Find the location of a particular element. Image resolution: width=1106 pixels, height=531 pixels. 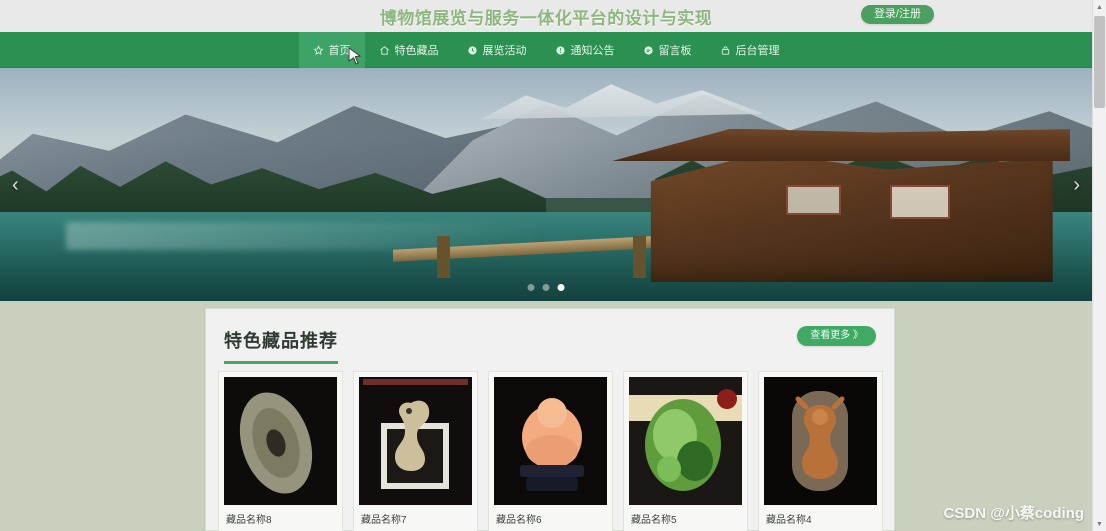

carousel-prev-arrow: ‹ is located at coordinates (15, 185).